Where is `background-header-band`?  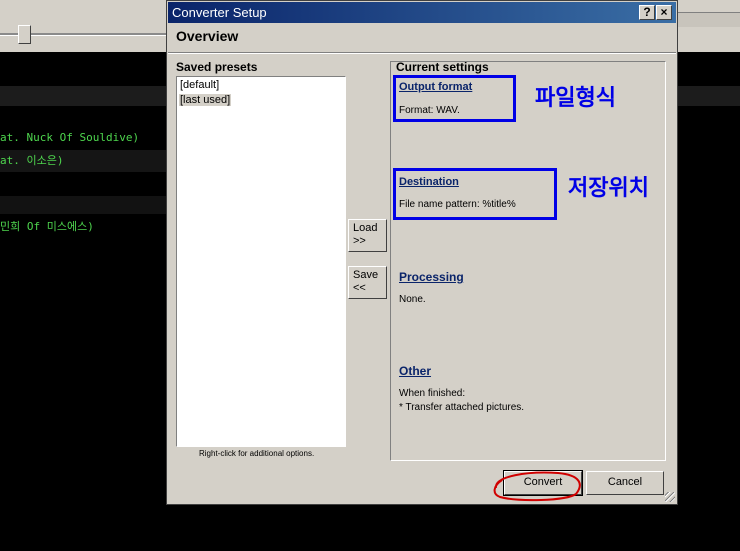
background-header-band is located at coordinates (83, 96).